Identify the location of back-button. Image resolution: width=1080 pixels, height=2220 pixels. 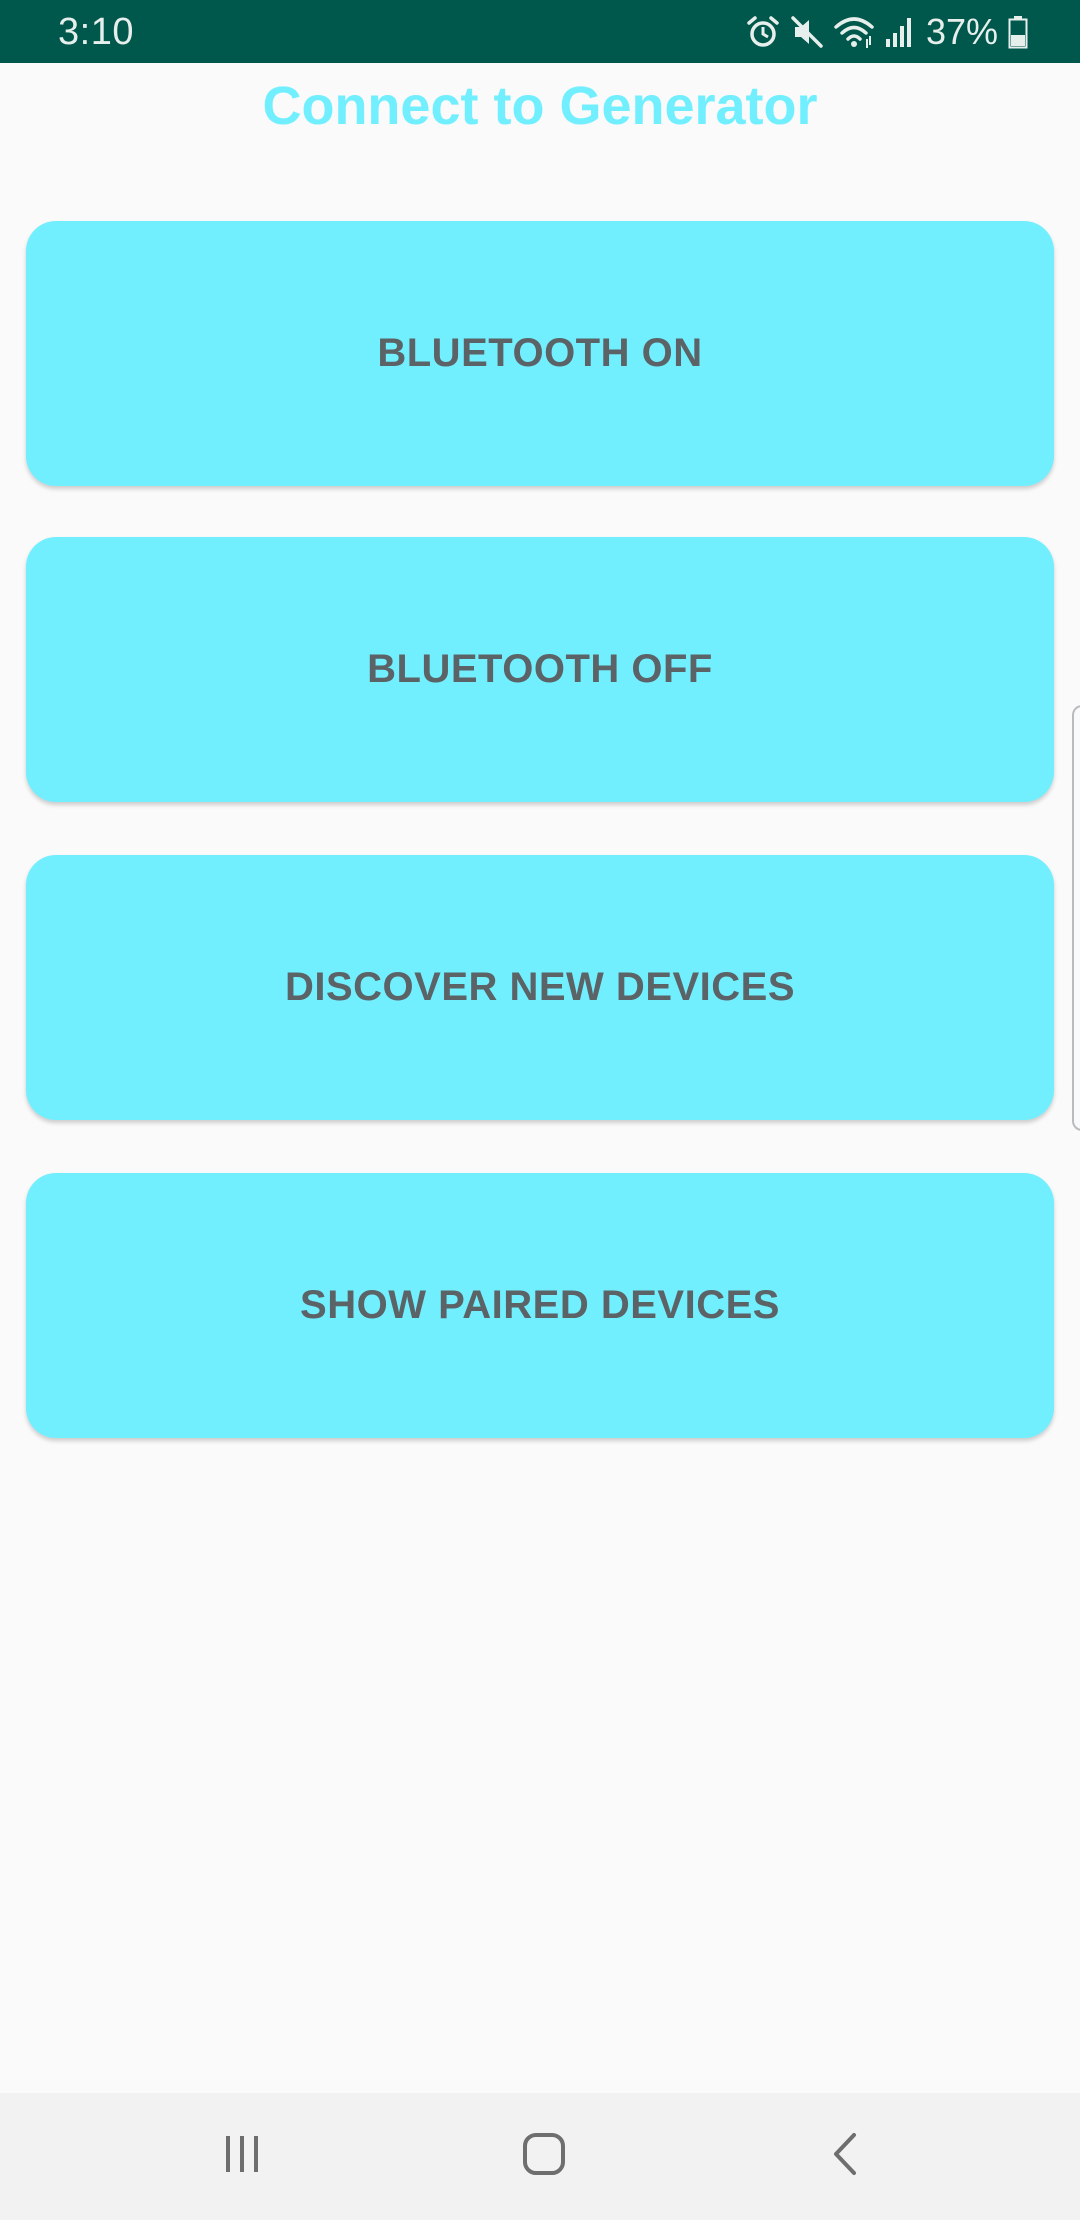
(846, 2156).